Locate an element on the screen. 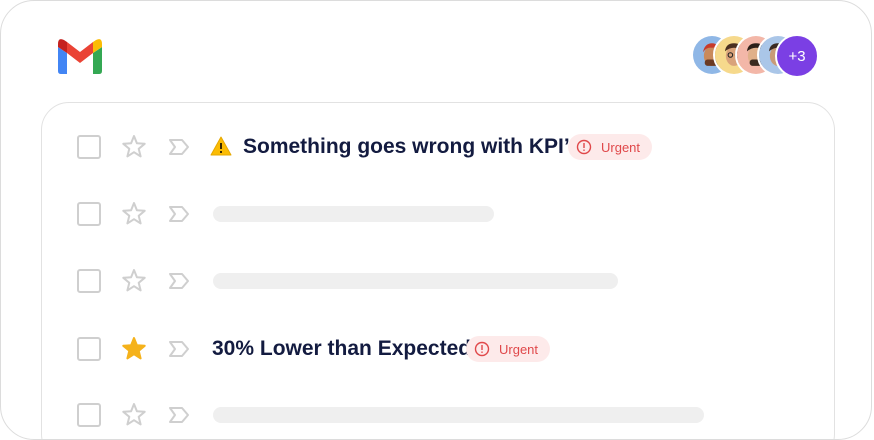  email-row: 30% Lower than Expected Urgent is located at coordinates (438, 349).